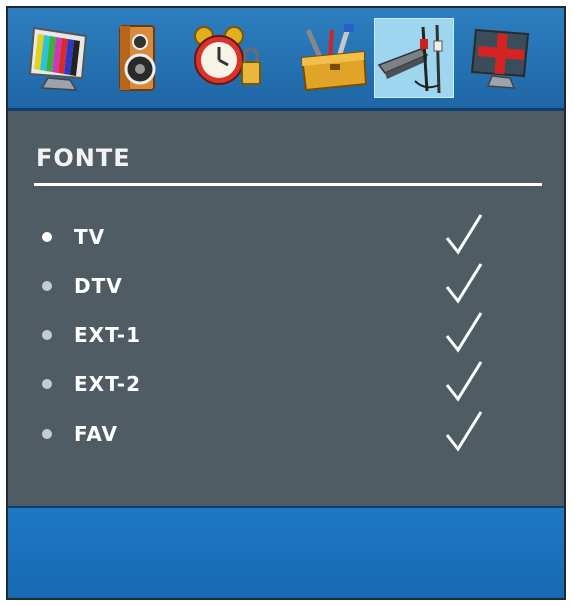 This screenshot has width=574, height=606. I want to click on source-item-label: EXT-1, so click(108, 335).